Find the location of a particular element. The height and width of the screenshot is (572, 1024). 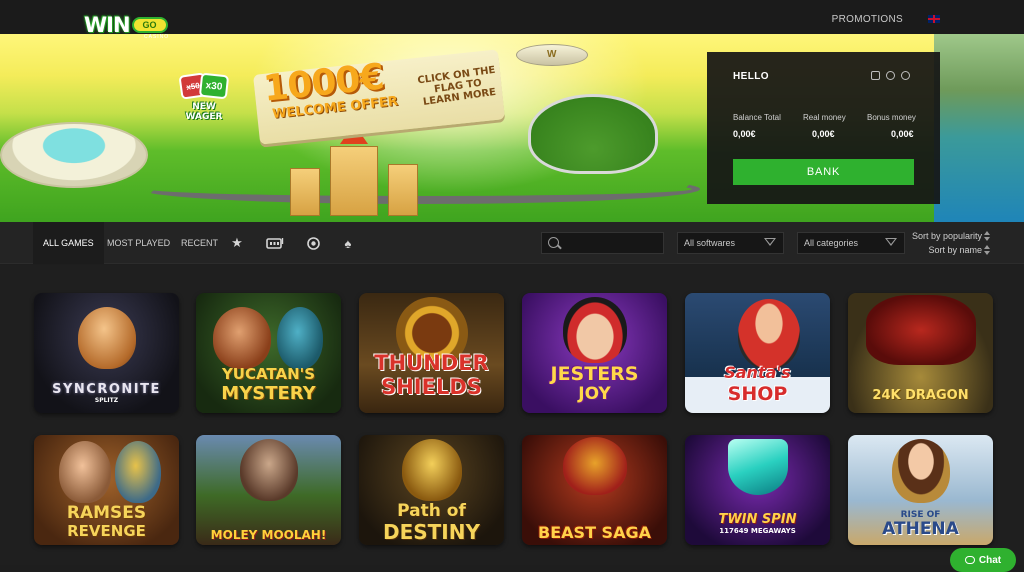

top-bar: WIN GO CASINO PROMOTIONS is located at coordinates (512, 20).